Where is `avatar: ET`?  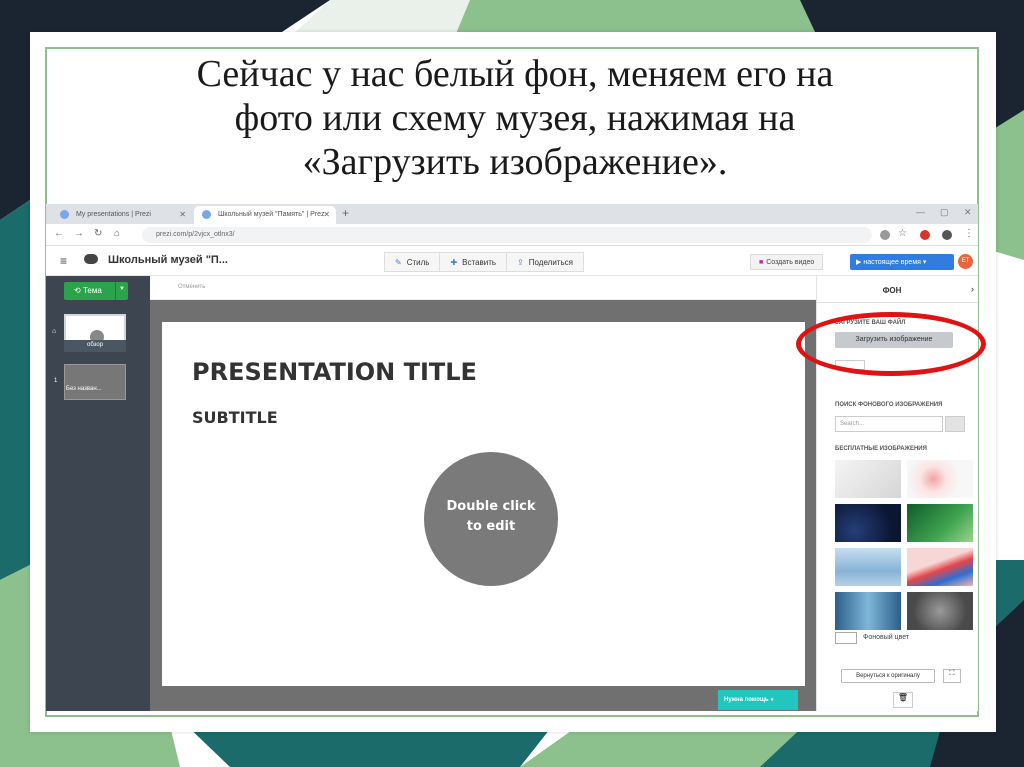
avatar: ET is located at coordinates (965, 261).